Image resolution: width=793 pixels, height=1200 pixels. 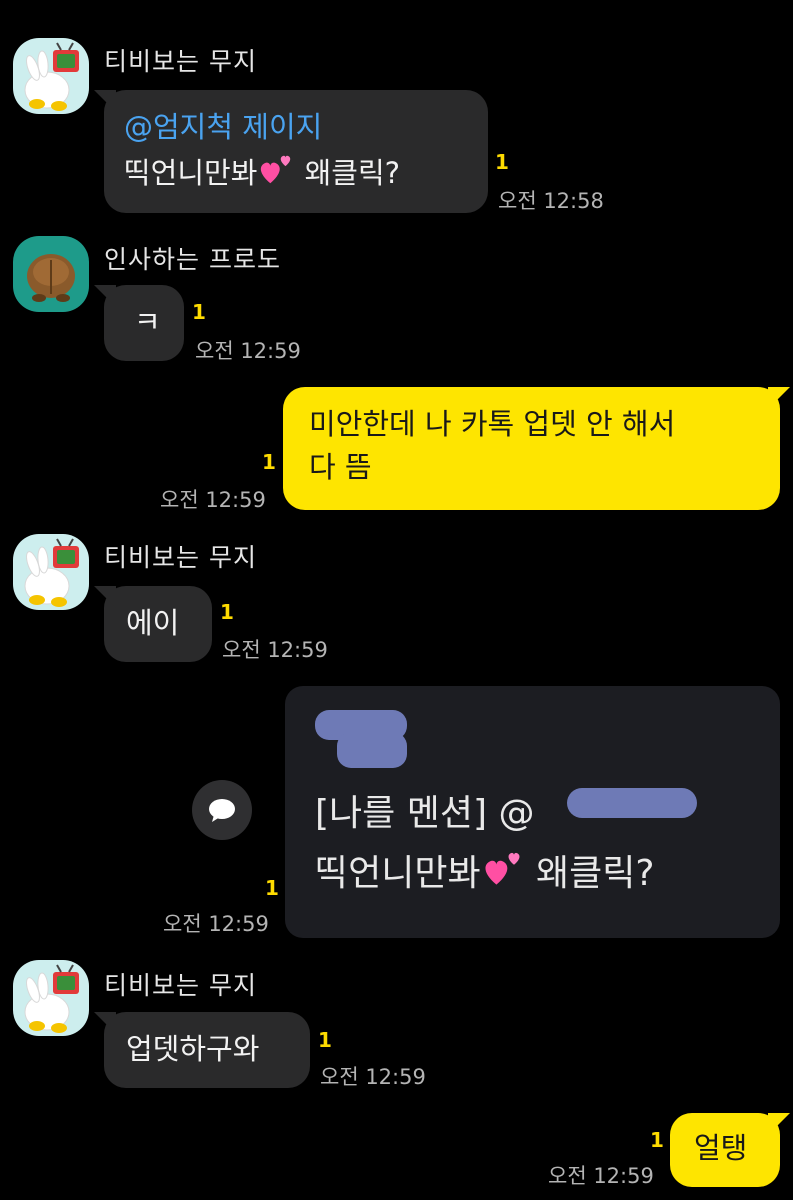 I want to click on message-text: 업뎃하구와, so click(x=193, y=1049).